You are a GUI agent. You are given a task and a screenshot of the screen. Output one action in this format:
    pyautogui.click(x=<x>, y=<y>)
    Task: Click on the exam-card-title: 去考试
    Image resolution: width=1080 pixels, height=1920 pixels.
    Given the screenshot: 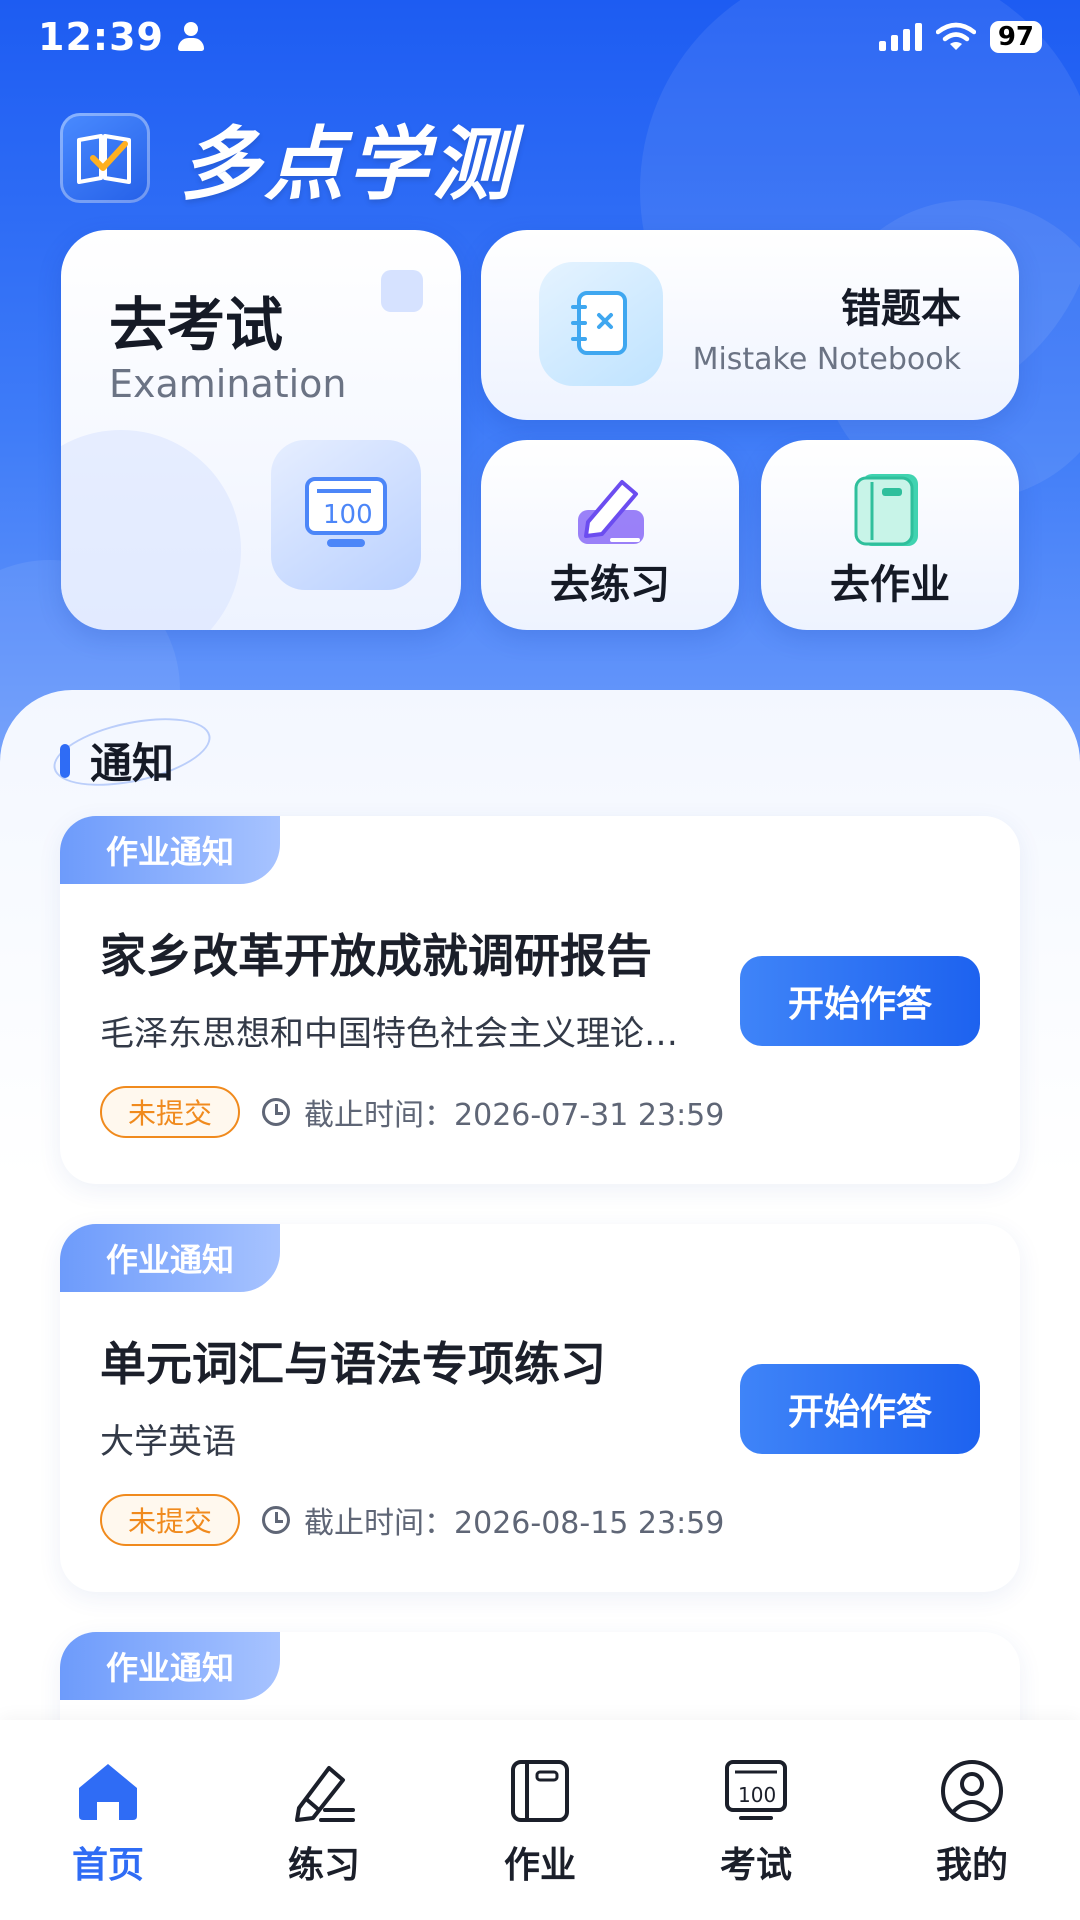 What is the action you would take?
    pyautogui.click(x=196, y=325)
    